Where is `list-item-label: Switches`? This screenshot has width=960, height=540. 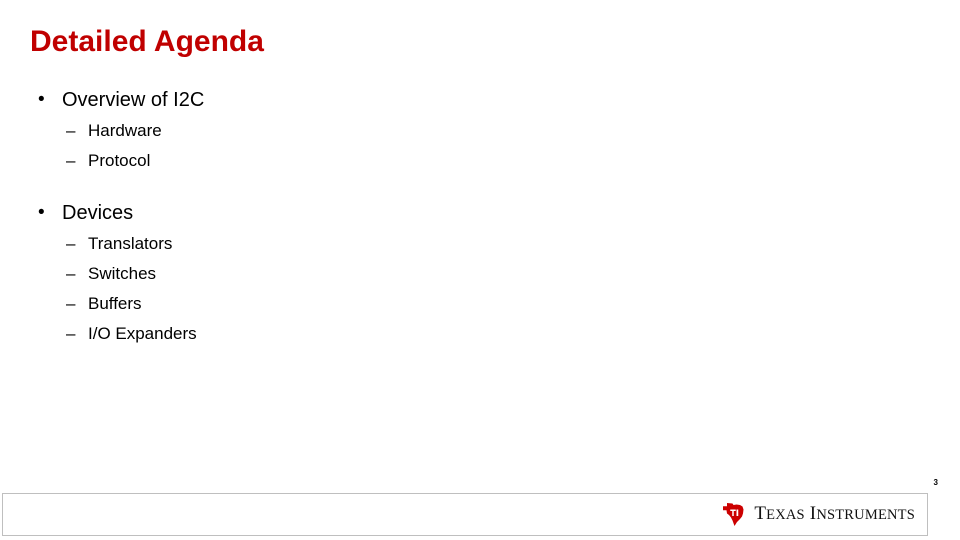 list-item-label: Switches is located at coordinates (122, 273).